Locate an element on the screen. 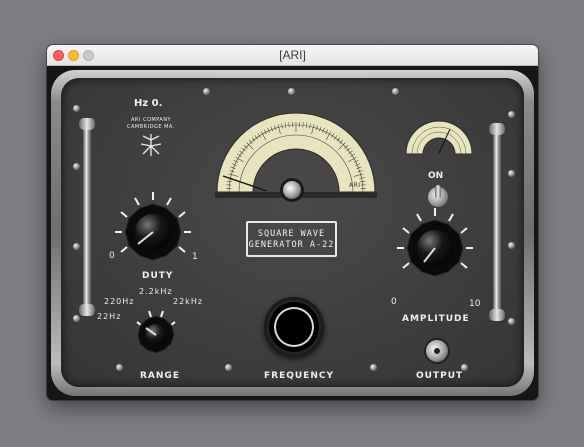 The height and width of the screenshot is (447, 584). generator-plate: SQUARE WAVE GENERATOR A-22 is located at coordinates (291, 239).